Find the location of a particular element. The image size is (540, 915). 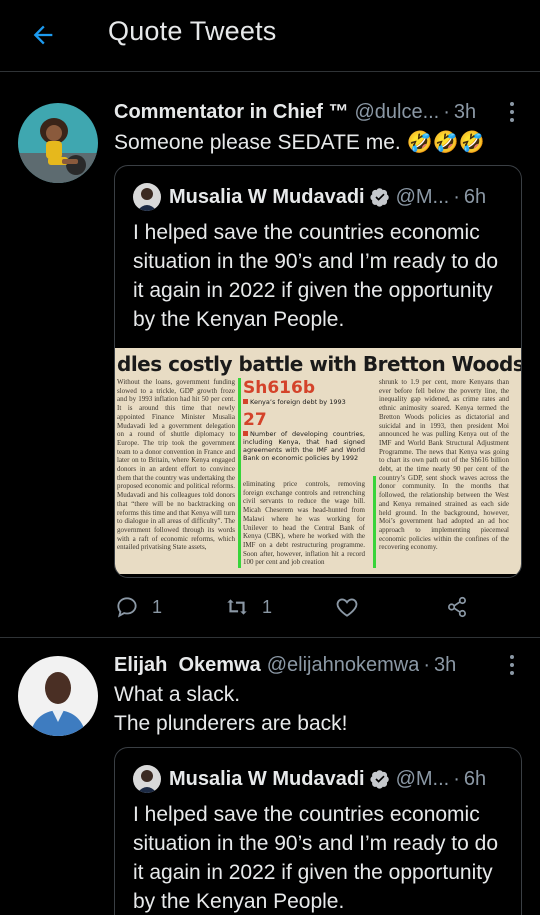

tweet-text: What a slack. The plunderers are back! is located at coordinates (317, 709).